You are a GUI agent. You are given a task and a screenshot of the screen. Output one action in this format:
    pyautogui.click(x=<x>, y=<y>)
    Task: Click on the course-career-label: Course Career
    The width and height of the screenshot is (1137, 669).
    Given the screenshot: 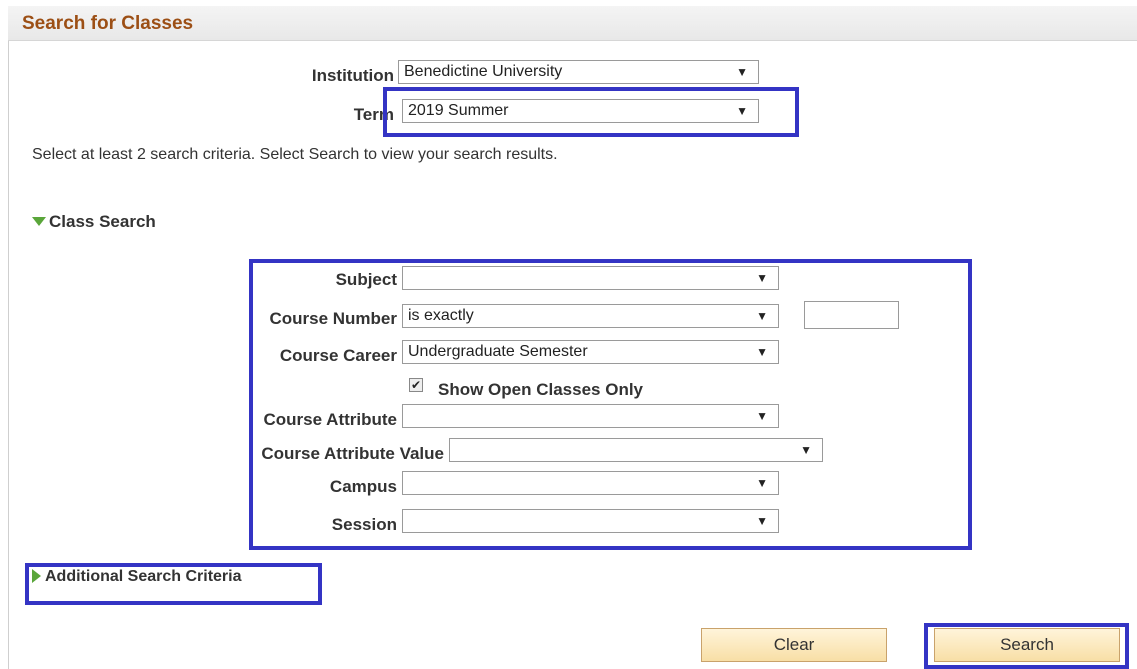 What is the action you would take?
    pyautogui.click(x=338, y=355)
    